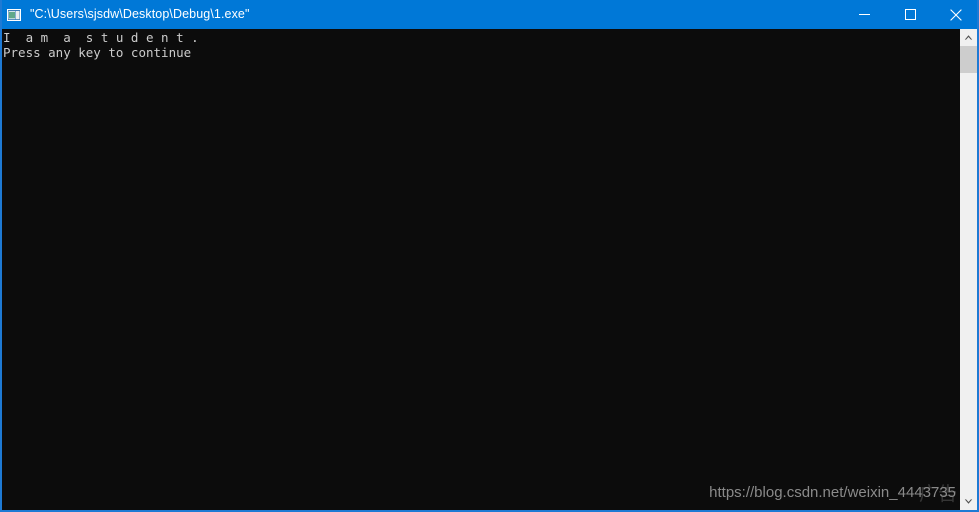 The height and width of the screenshot is (512, 979). I want to click on vertical-scrollbar, so click(968, 269).